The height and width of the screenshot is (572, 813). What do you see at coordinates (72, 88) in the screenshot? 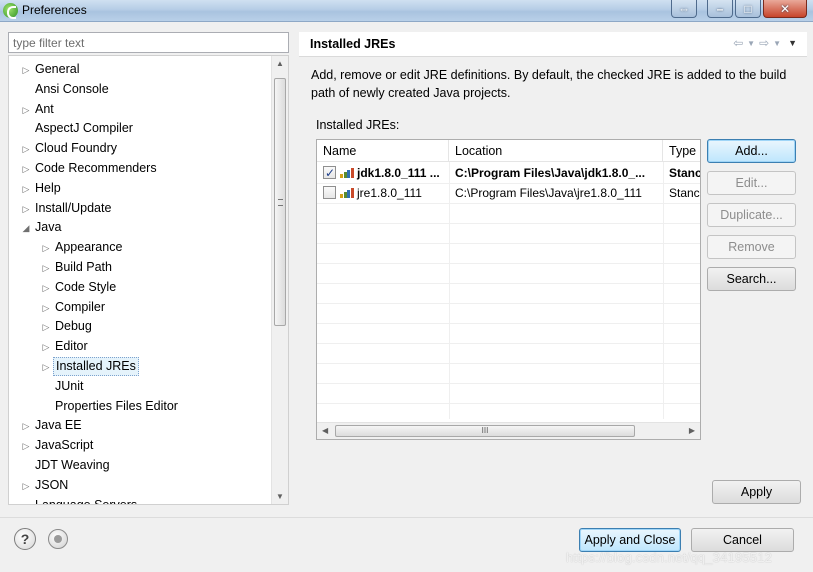
I see `tree-item-label: Ansi Console` at bounding box center [72, 88].